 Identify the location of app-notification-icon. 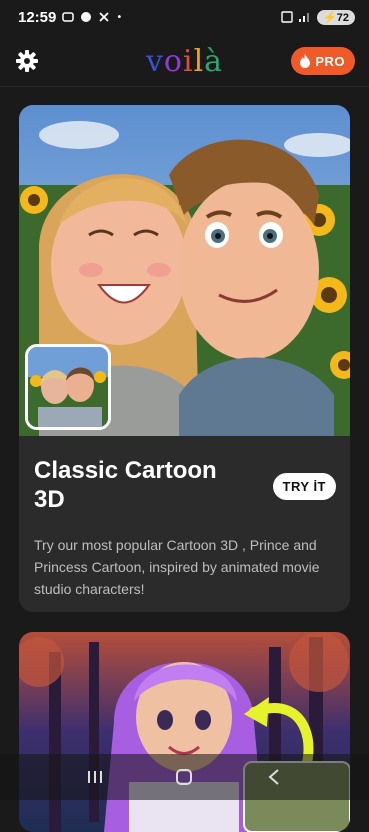
(86, 17).